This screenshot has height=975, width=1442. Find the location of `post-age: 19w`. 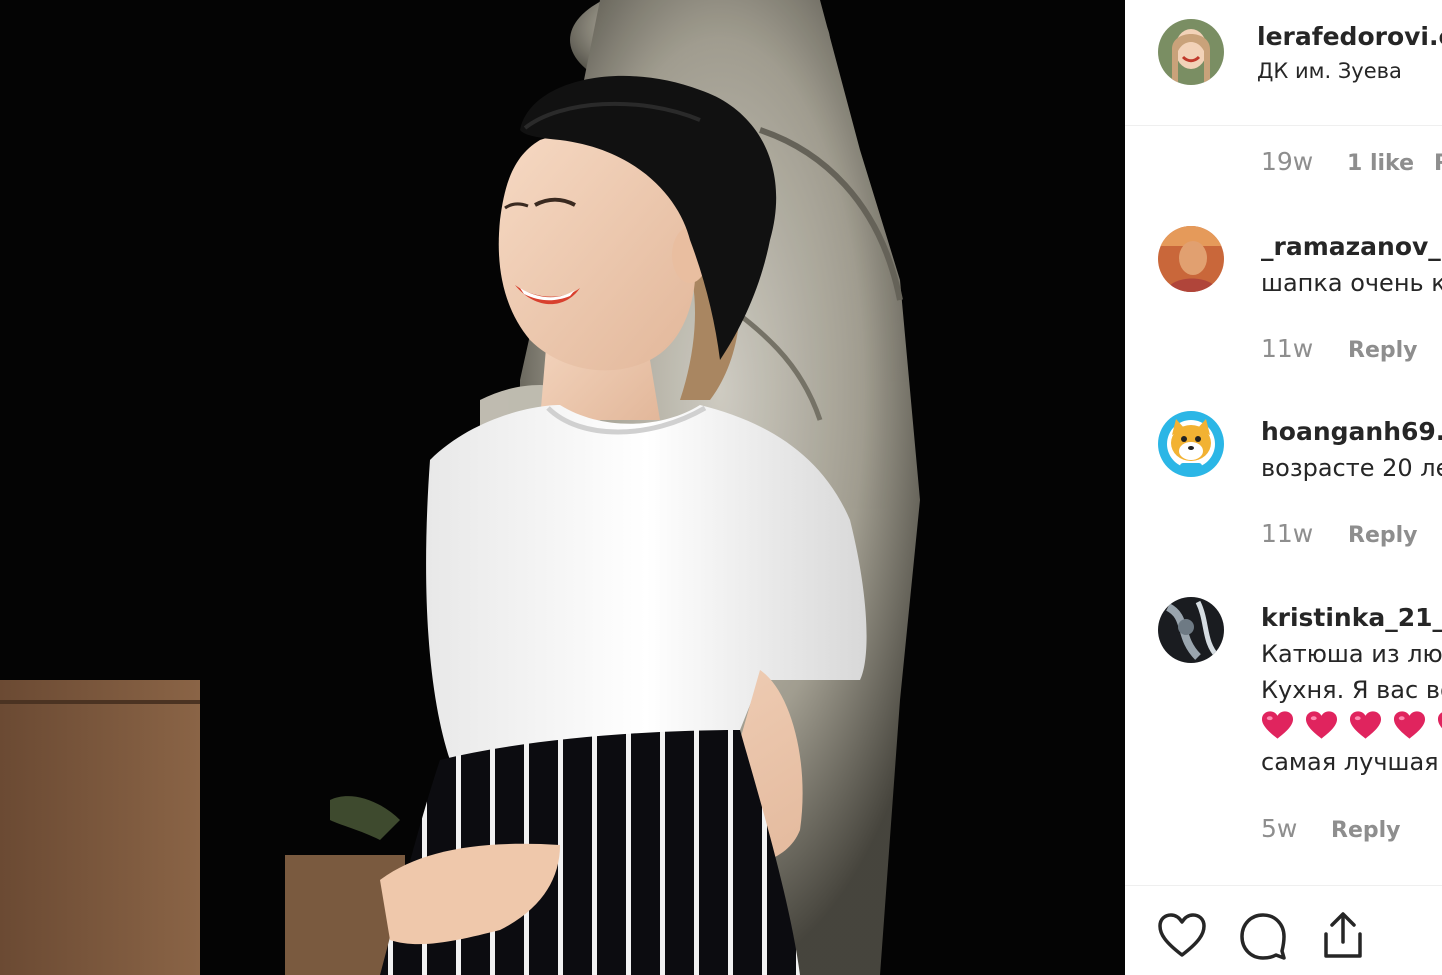

post-age: 19w is located at coordinates (1287, 161).